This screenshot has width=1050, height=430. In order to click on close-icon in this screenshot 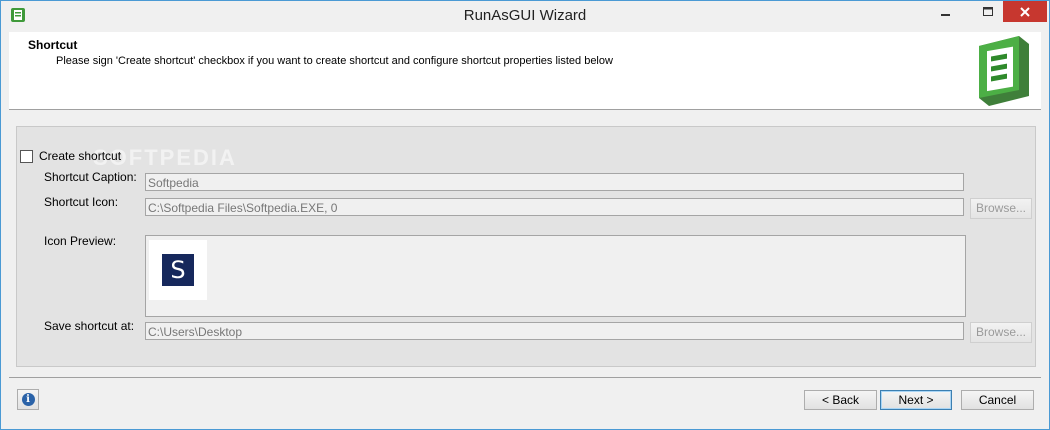, I will do `click(1025, 11)`.